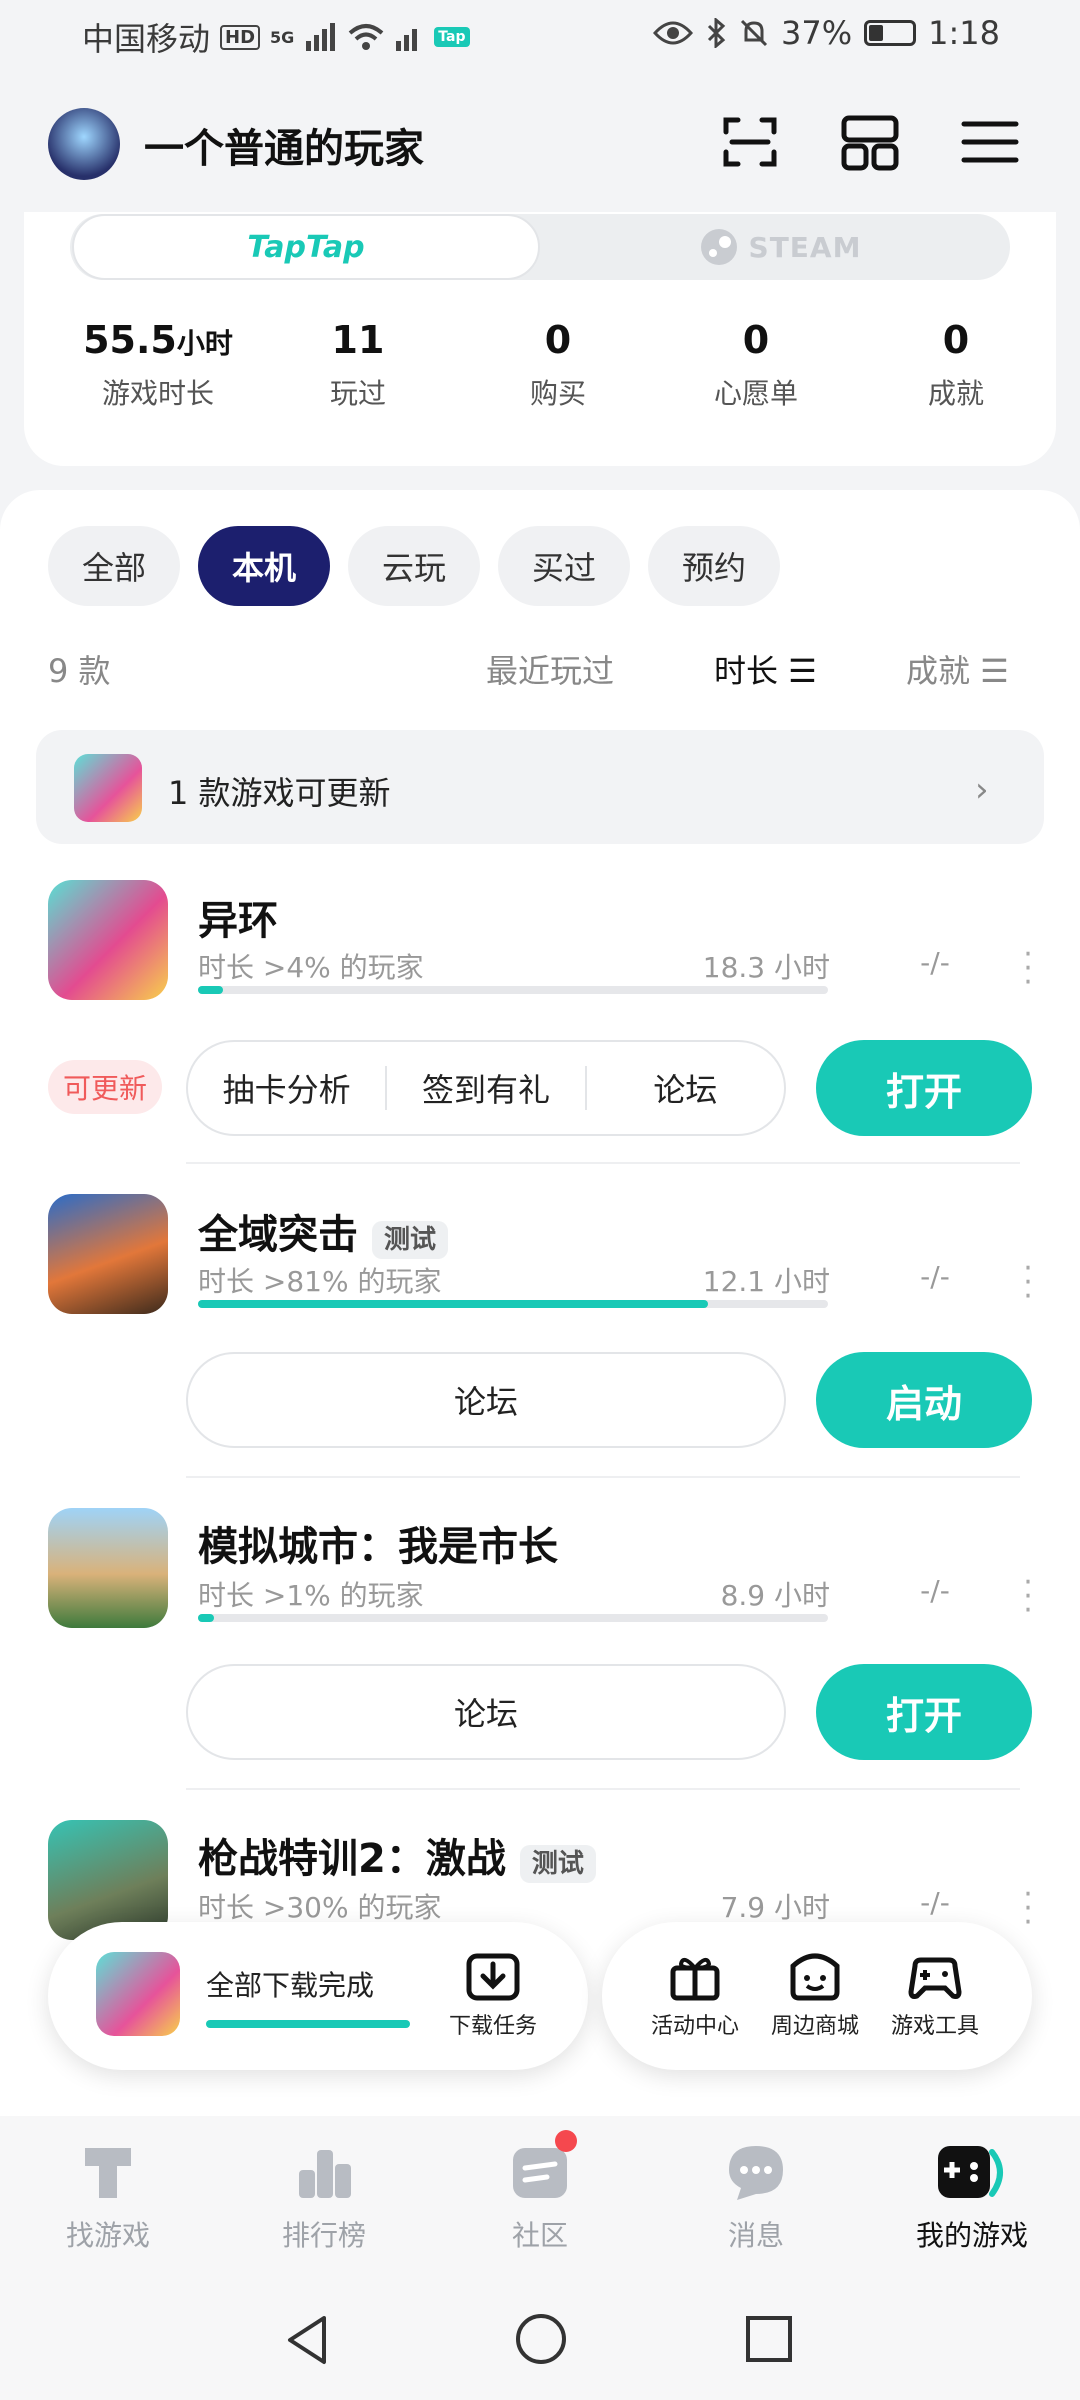  What do you see at coordinates (114, 566) in the screenshot?
I see `filter-all: 全部` at bounding box center [114, 566].